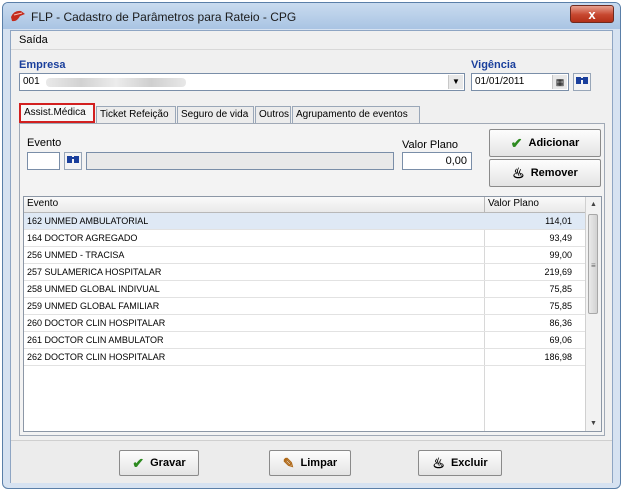  What do you see at coordinates (33, 40) in the screenshot?
I see `menu-item-saida: Saída` at bounding box center [33, 40].